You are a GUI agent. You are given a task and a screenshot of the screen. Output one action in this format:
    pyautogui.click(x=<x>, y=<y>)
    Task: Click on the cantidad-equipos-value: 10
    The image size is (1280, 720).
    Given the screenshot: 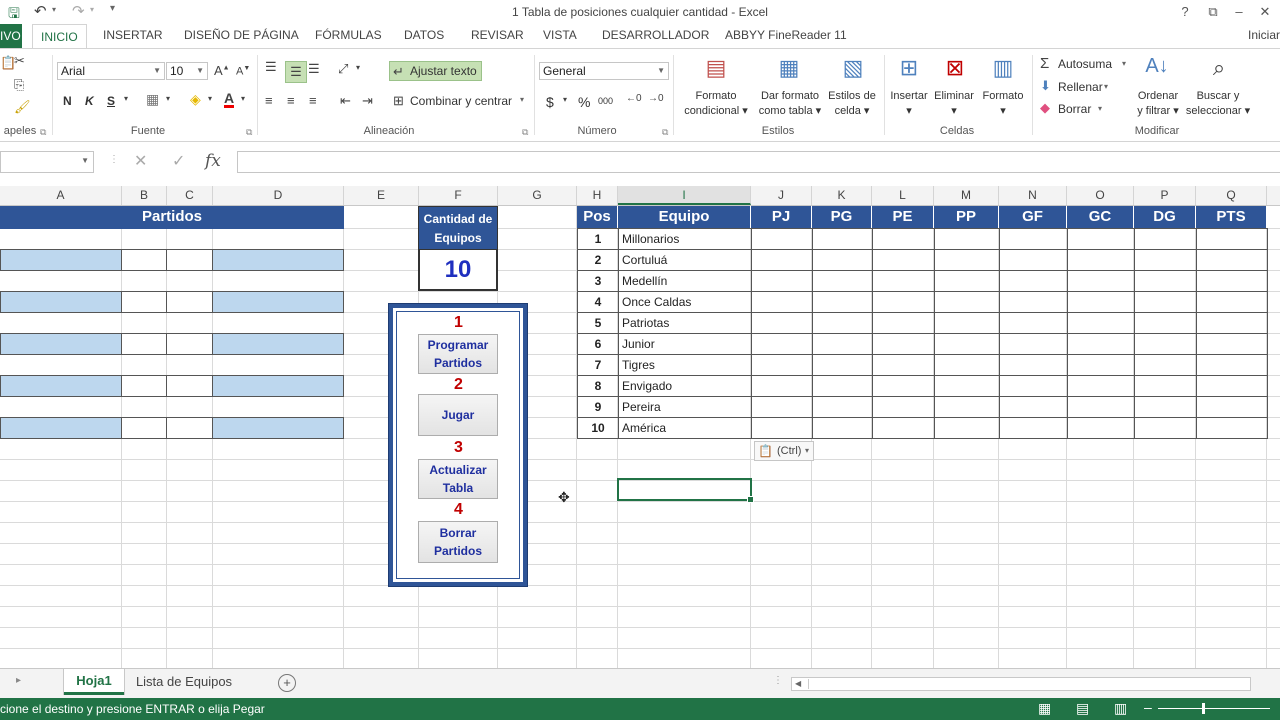 What is the action you would take?
    pyautogui.click(x=458, y=270)
    